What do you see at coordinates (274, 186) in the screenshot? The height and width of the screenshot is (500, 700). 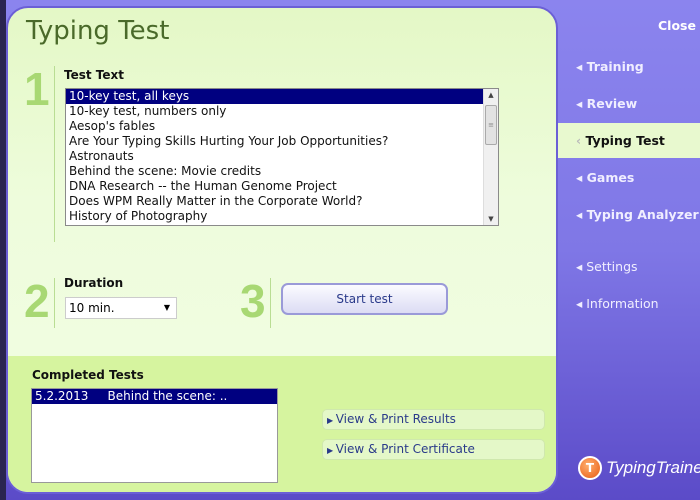 I see `list-item: DNA Research -- the Human Genome Project` at bounding box center [274, 186].